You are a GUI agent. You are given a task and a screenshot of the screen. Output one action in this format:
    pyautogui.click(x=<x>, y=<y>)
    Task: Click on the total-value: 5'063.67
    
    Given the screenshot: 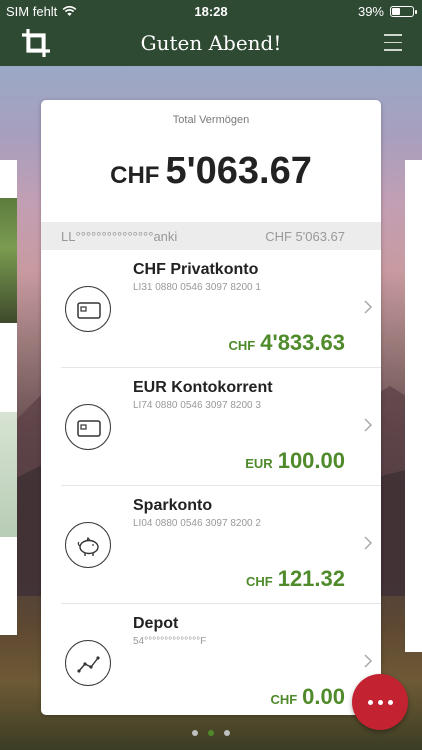 What is the action you would take?
    pyautogui.click(x=238, y=171)
    